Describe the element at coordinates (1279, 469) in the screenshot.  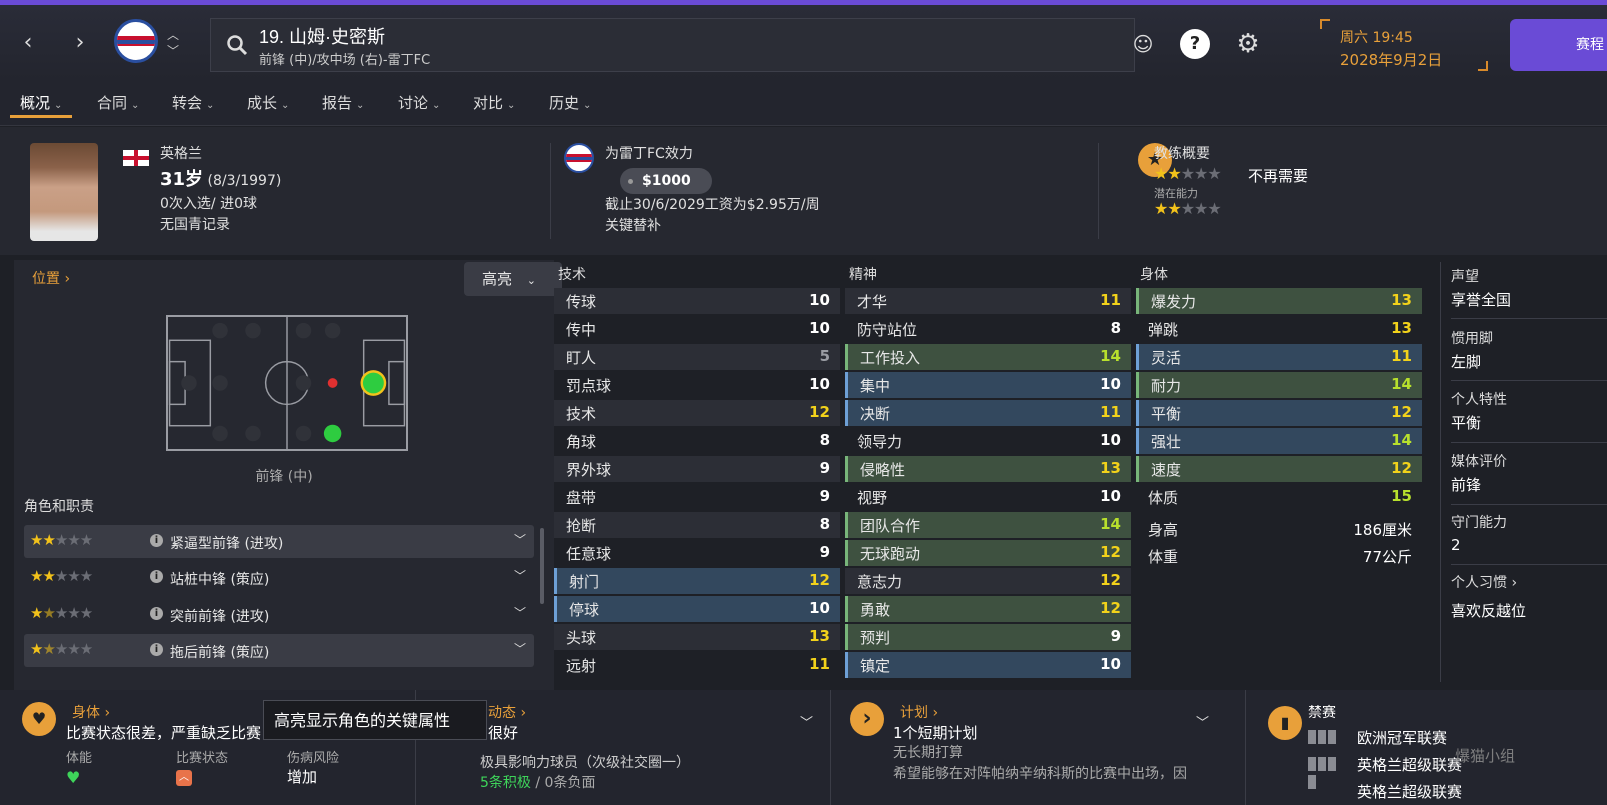
I see `attribute-row: 速度 12` at that location.